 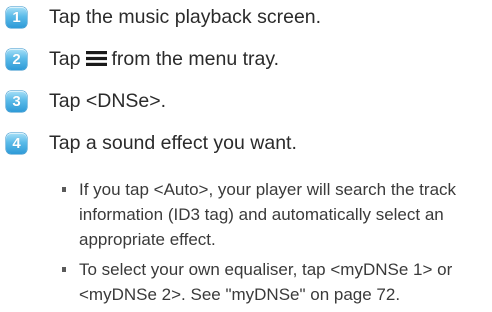 What do you see at coordinates (195, 59) in the screenshot?
I see `step-text-after-icon: from the menu tray.` at bounding box center [195, 59].